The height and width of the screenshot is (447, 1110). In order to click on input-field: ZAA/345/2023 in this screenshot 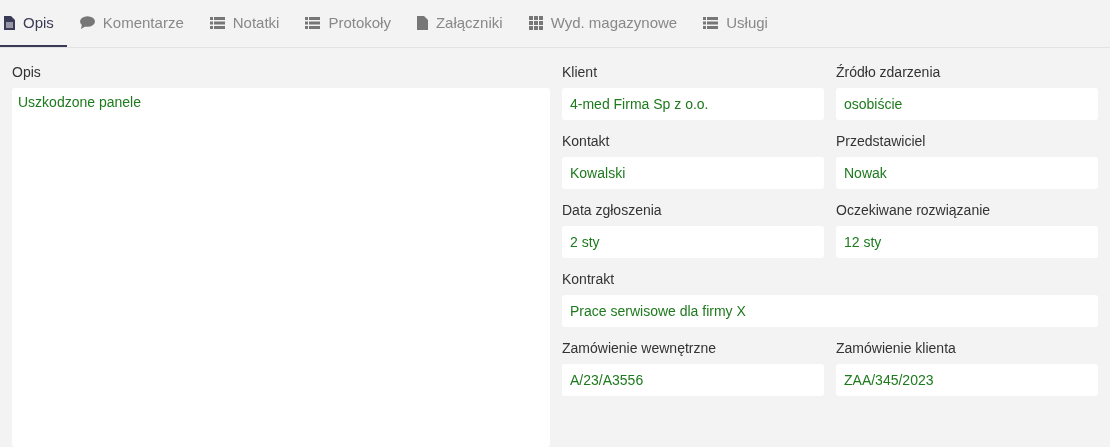, I will do `click(967, 380)`.